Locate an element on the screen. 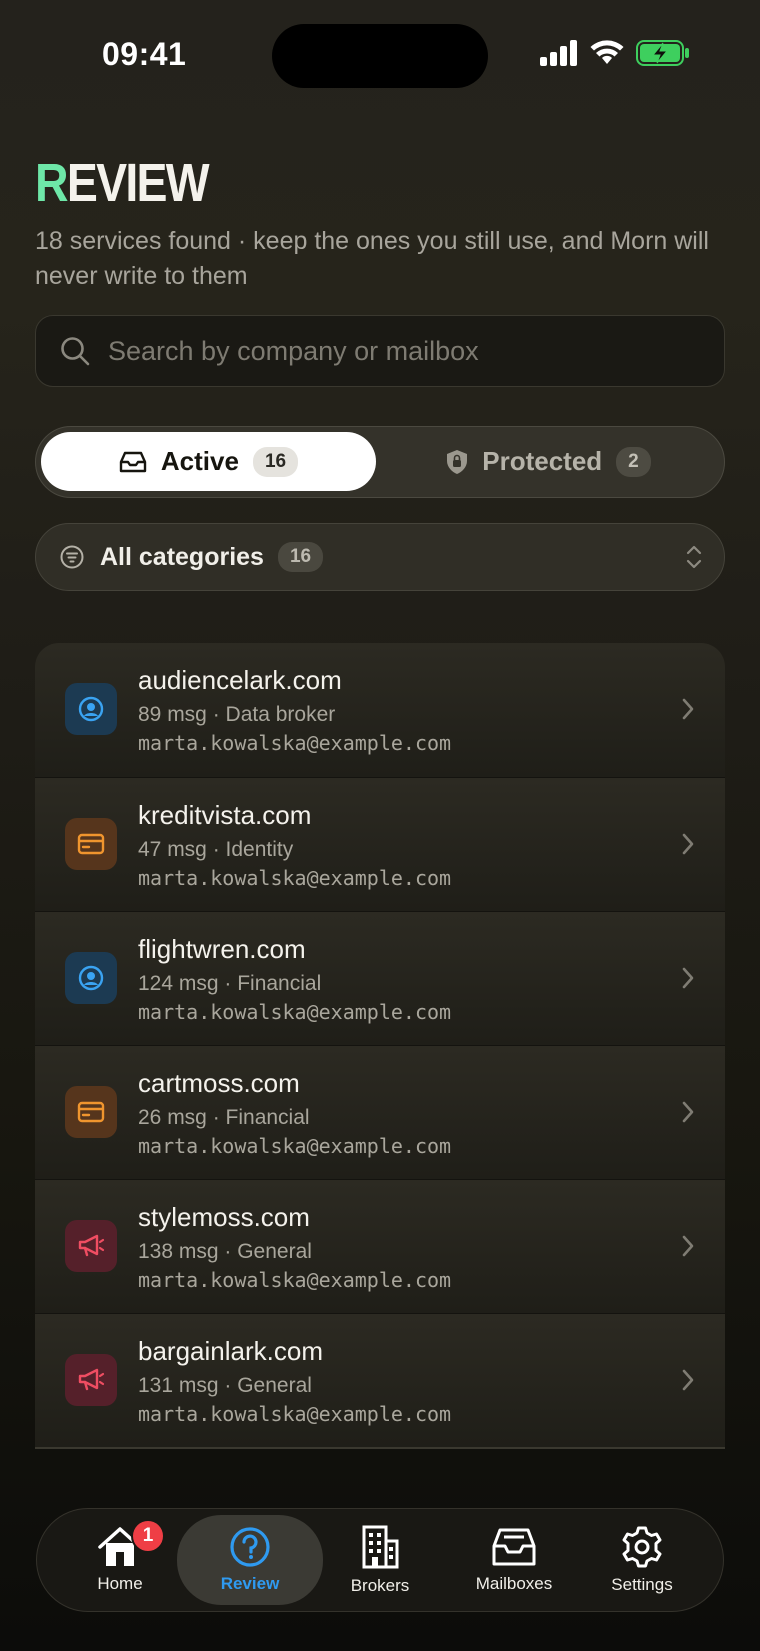 Image resolution: width=760 pixels, height=1651 pixels. segment-active: Active 16 is located at coordinates (208, 461).